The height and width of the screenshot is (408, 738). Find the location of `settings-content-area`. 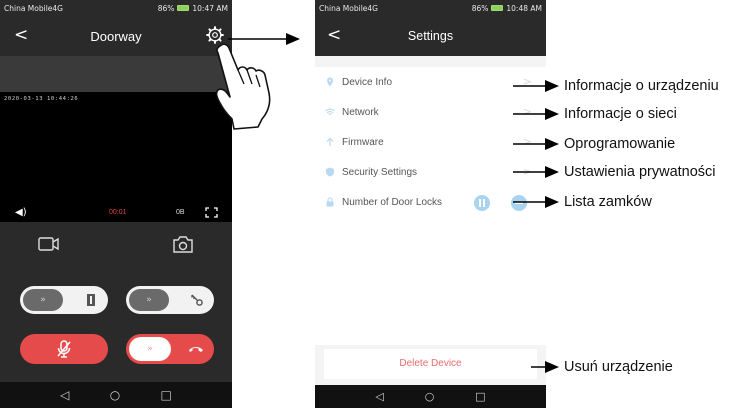

settings-content-area is located at coordinates (430, 281).